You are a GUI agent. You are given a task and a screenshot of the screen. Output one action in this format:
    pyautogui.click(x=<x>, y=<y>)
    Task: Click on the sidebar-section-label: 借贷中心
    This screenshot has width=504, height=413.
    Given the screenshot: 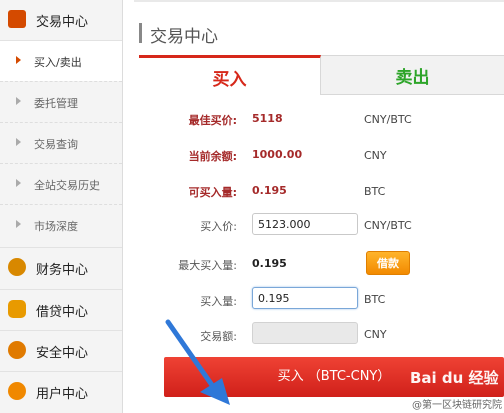 What is the action you would take?
    pyautogui.click(x=62, y=312)
    